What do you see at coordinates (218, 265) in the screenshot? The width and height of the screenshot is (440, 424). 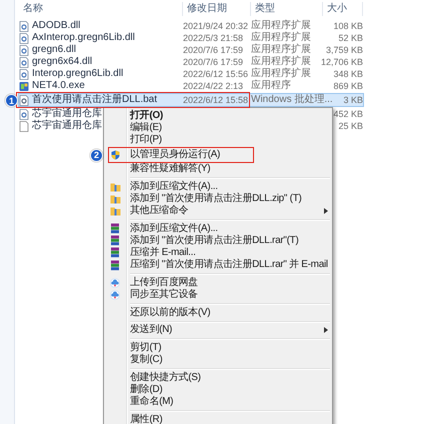 I see `menu-item: 压缩到 "首次使用请点击注册DLL.rar" 并 E-mail` at bounding box center [218, 265].